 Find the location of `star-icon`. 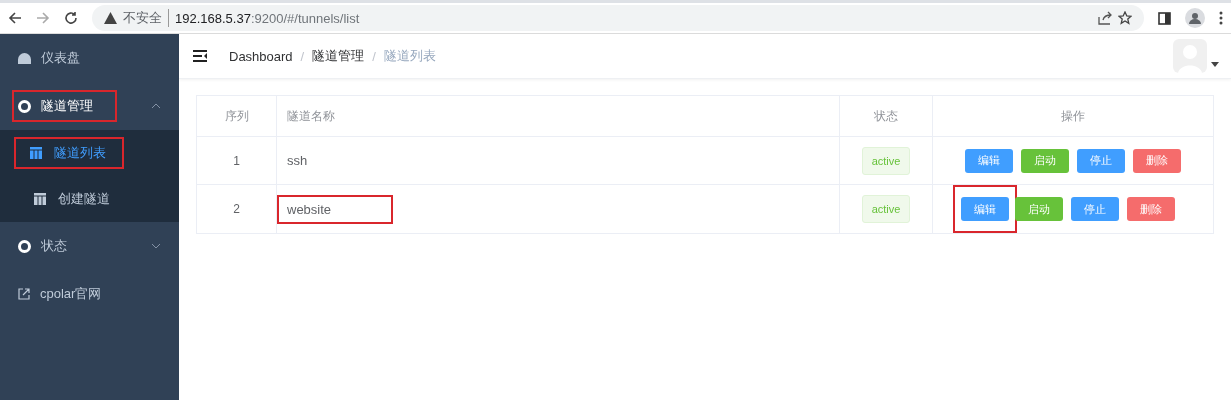

star-icon is located at coordinates (1125, 18).